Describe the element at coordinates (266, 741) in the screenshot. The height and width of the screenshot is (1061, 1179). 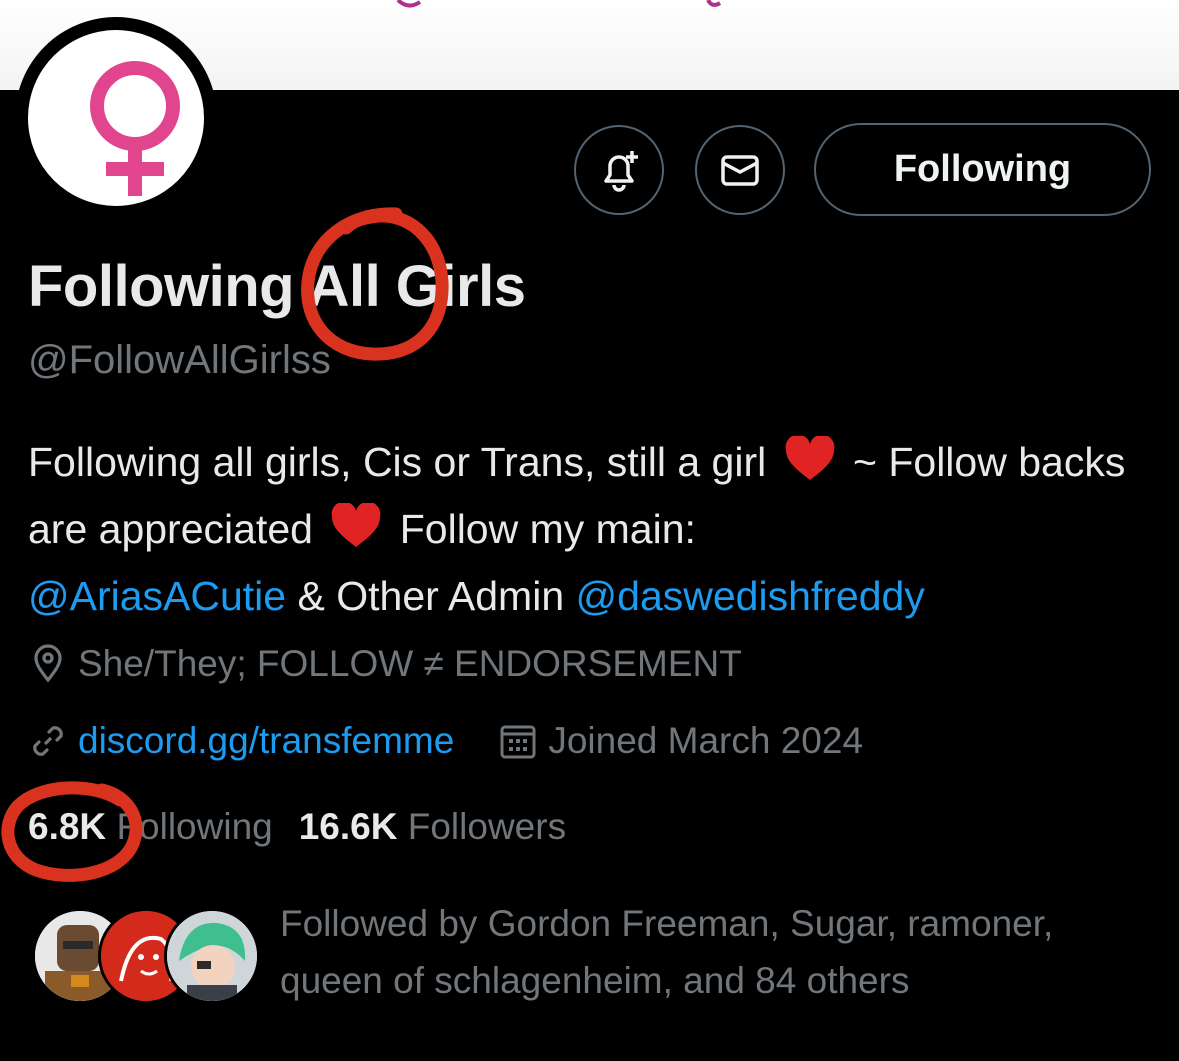
I see `website-link: discord.gg/transfemme` at that location.